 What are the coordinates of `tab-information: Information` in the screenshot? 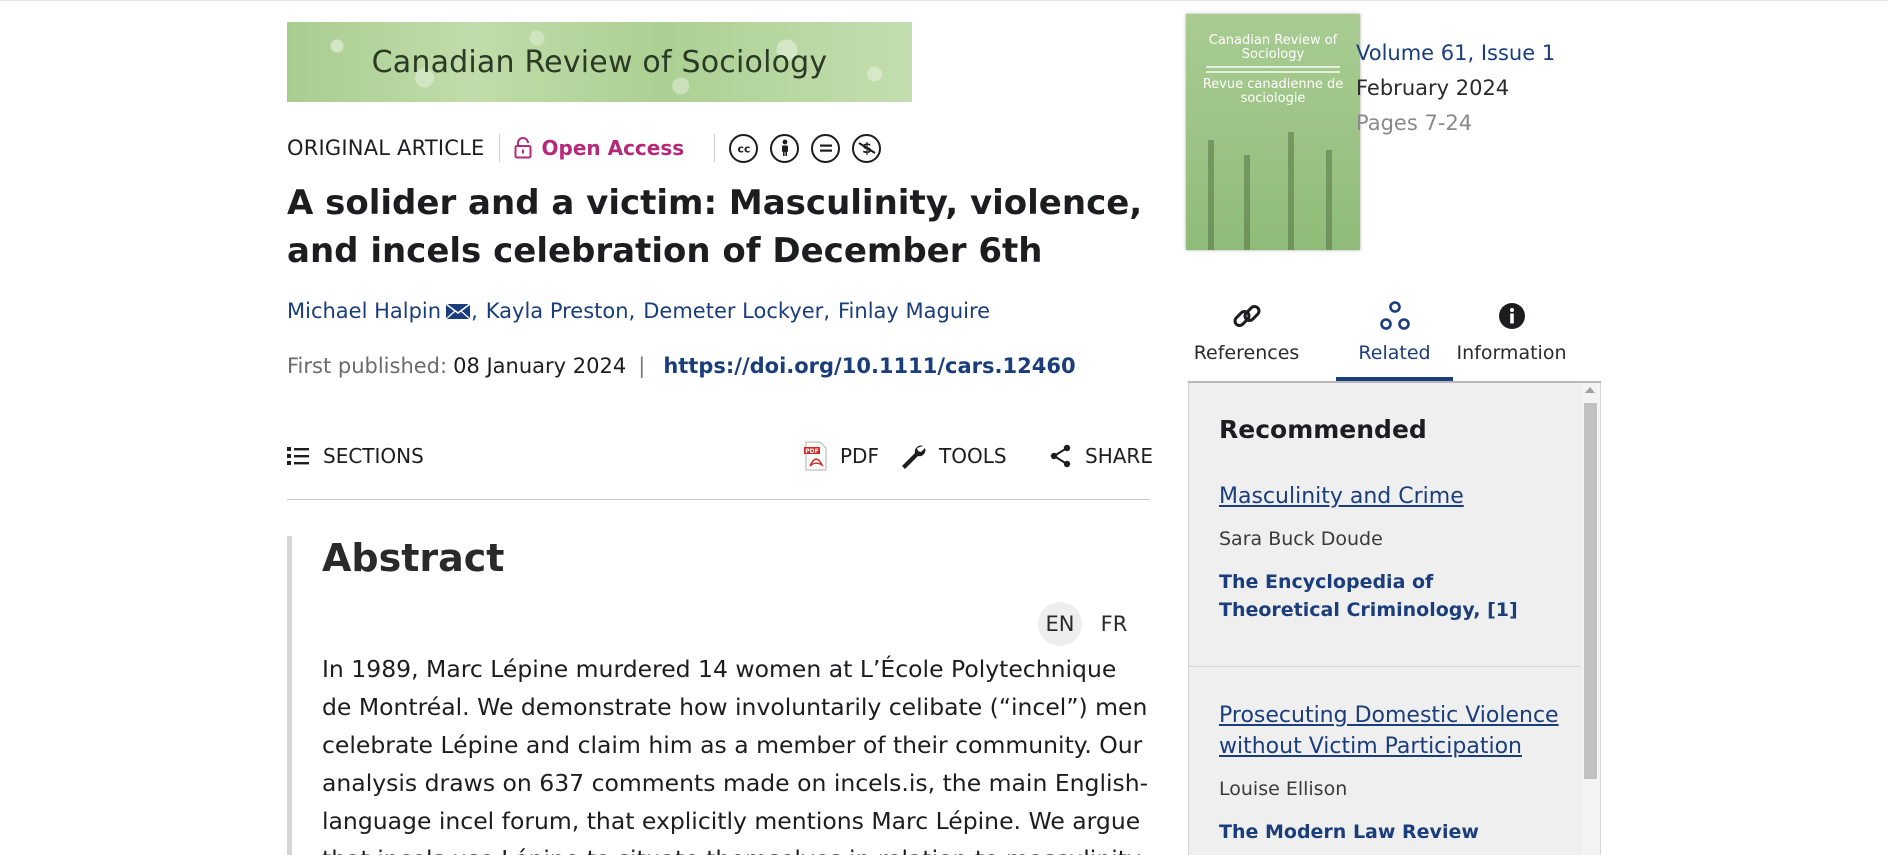 It's located at (1511, 334).